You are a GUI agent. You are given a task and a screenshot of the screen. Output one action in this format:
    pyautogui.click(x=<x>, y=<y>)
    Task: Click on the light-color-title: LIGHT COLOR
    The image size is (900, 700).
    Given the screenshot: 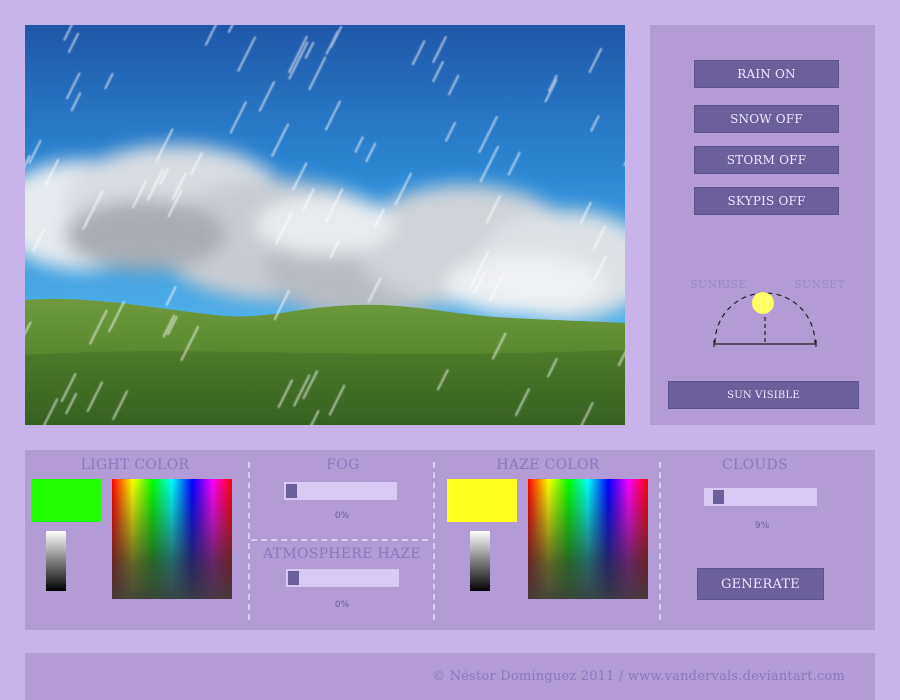 What is the action you would take?
    pyautogui.click(x=135, y=465)
    